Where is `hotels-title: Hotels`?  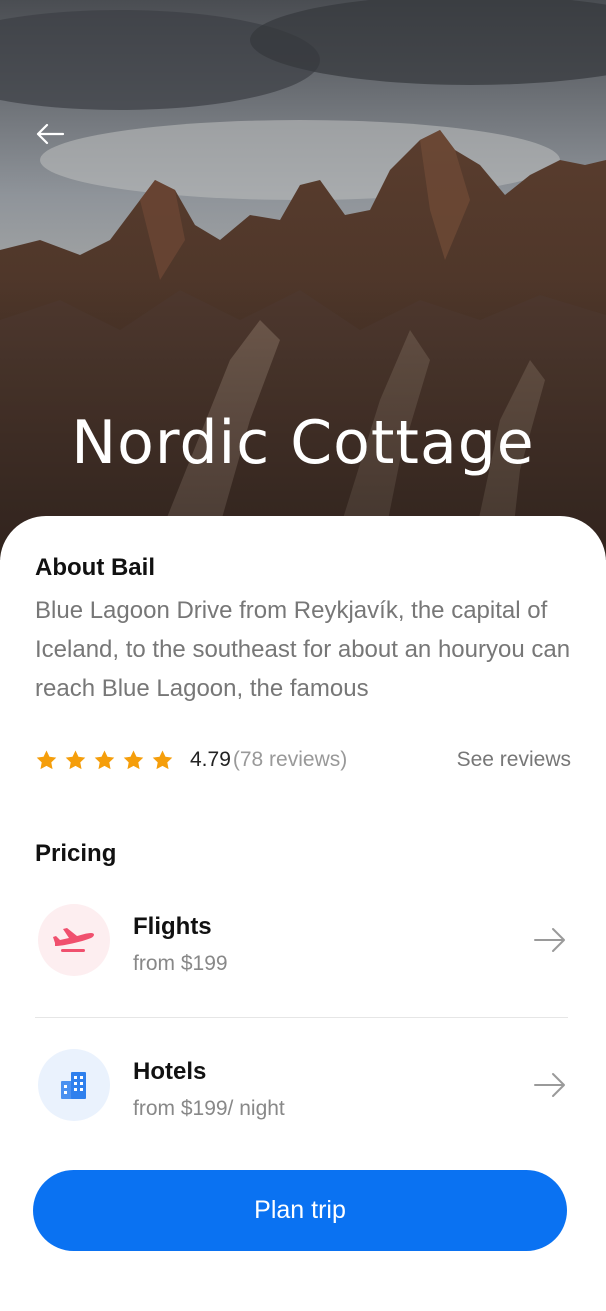
hotels-title: Hotels is located at coordinates (170, 1071).